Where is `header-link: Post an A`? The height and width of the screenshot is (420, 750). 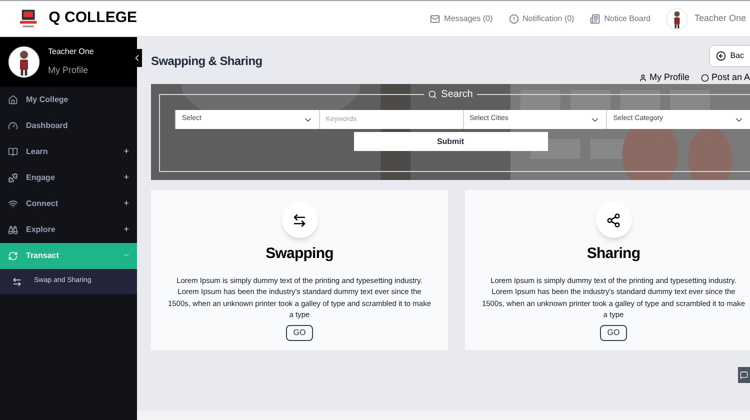
header-link: Post an A is located at coordinates (725, 77).